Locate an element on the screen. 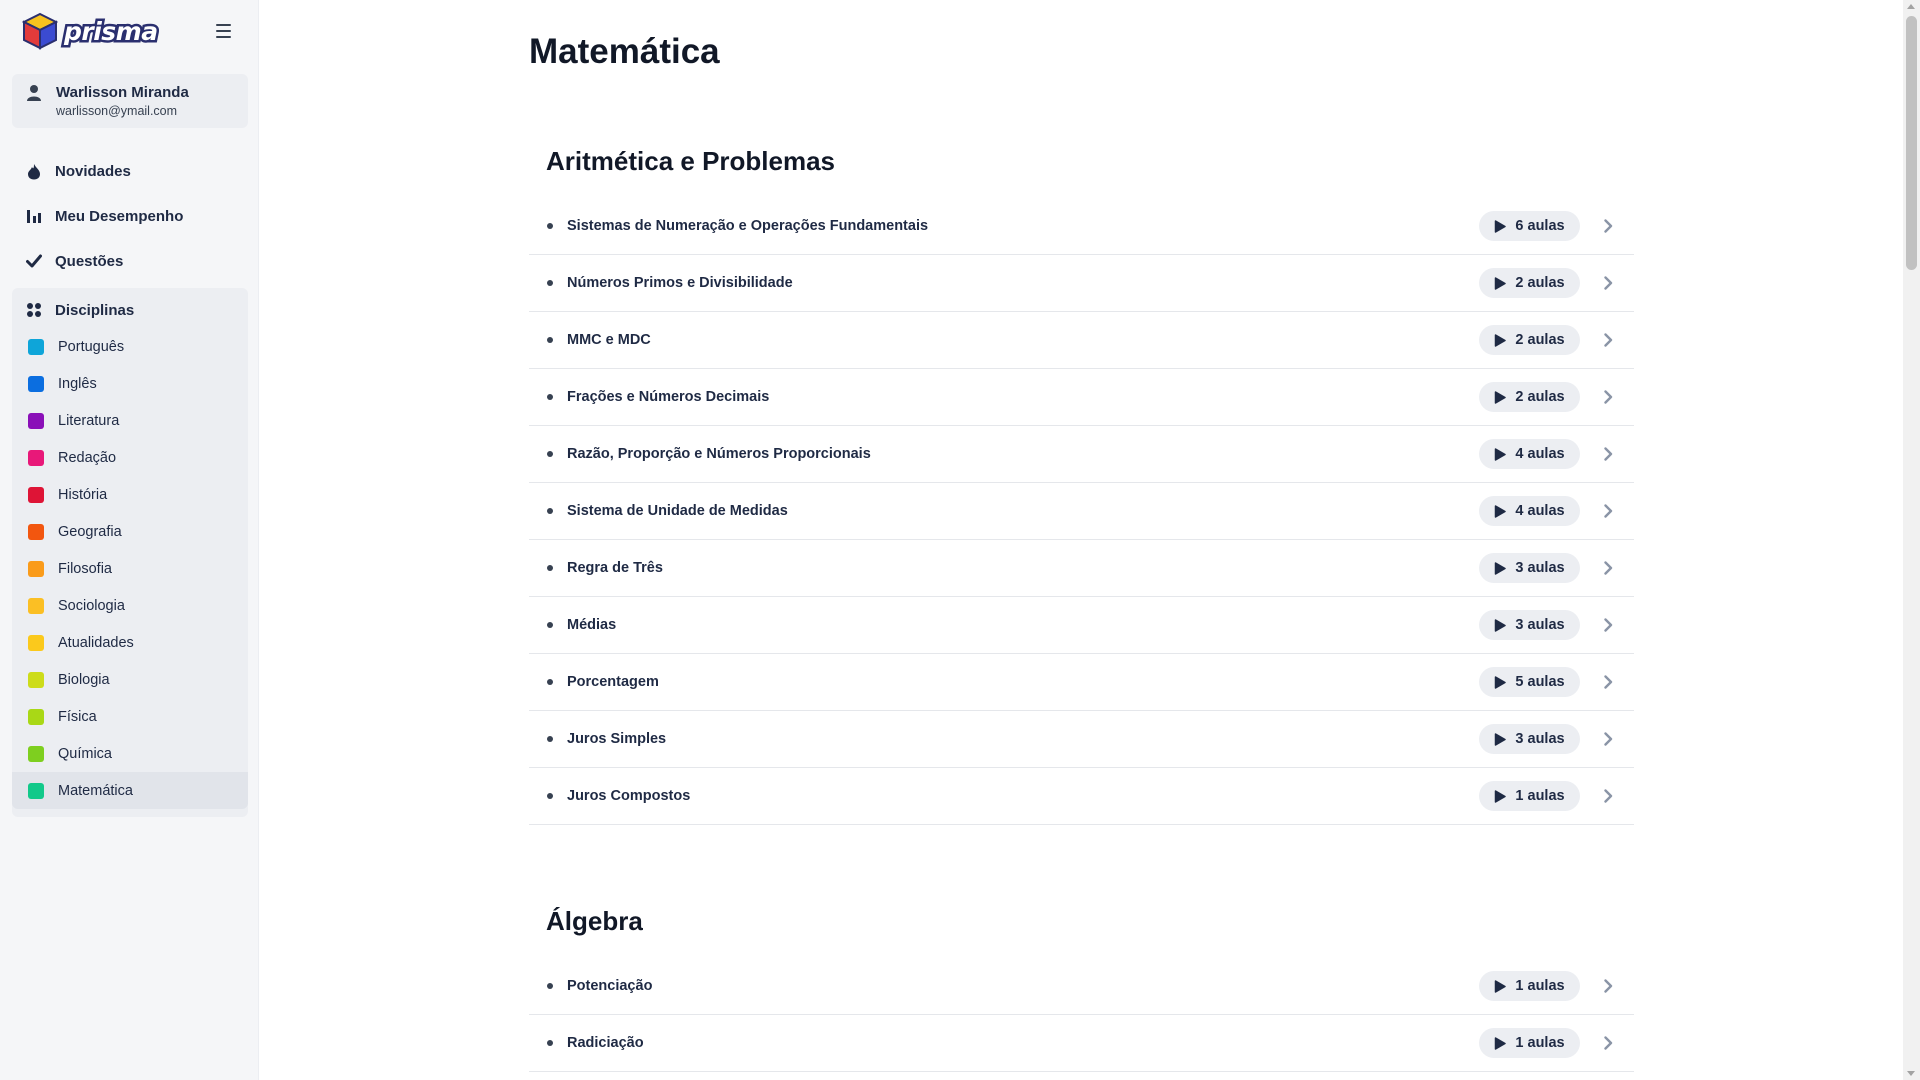 This screenshot has height=1080, width=1920. disciplina-item: Sociologia is located at coordinates (130, 605).